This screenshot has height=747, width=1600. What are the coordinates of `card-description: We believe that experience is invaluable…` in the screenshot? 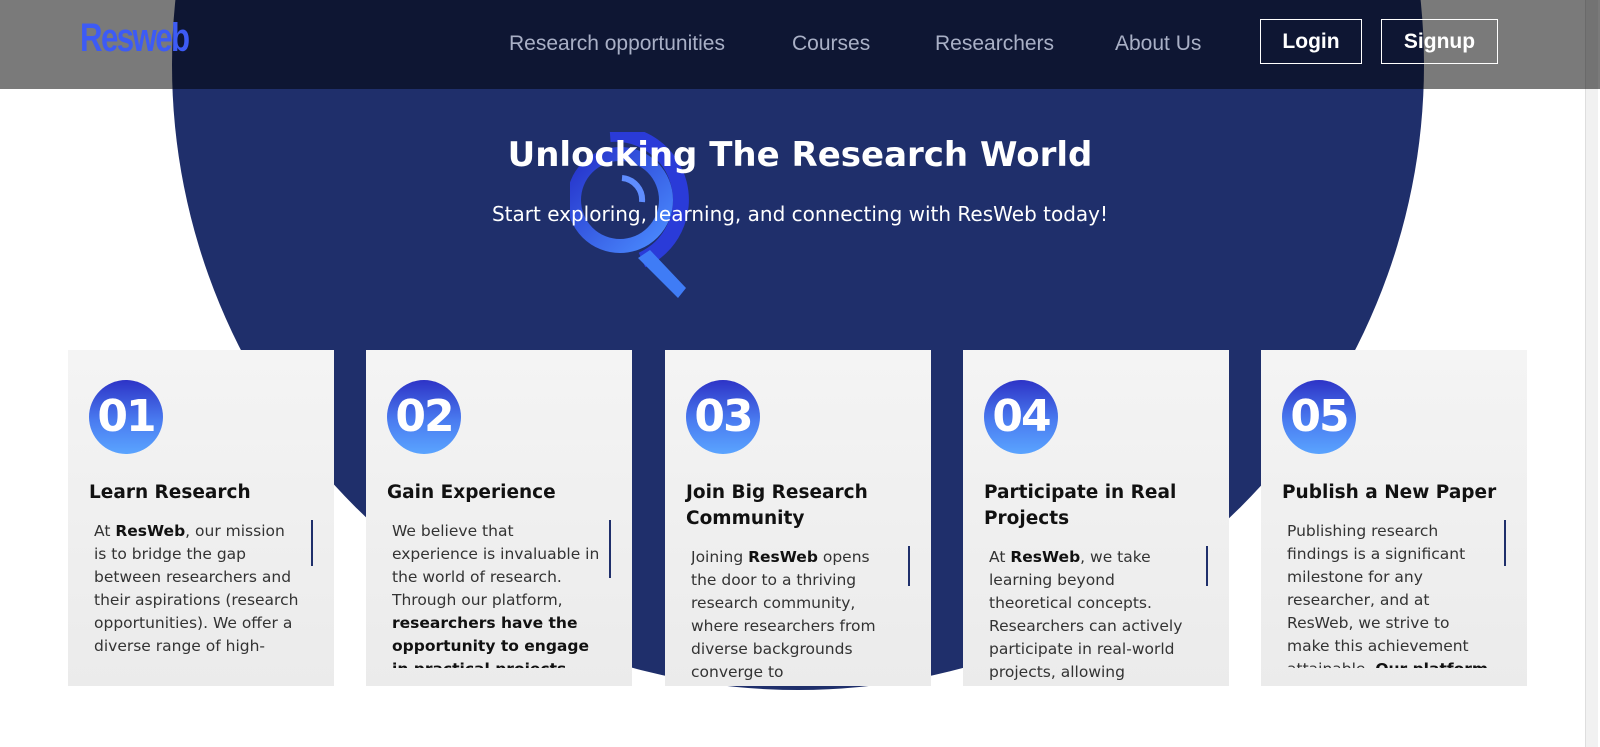 It's located at (496, 594).